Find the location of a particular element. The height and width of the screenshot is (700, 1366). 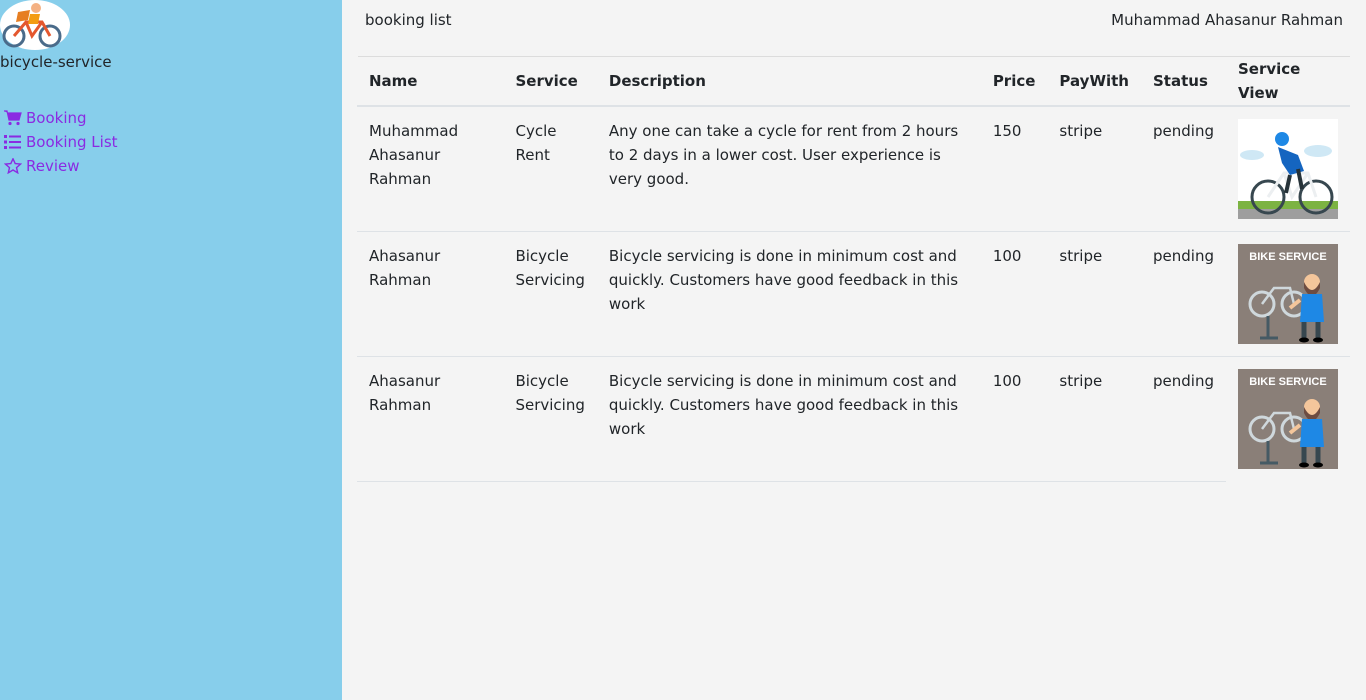

column-header-service-view: Service View is located at coordinates (1288, 82).